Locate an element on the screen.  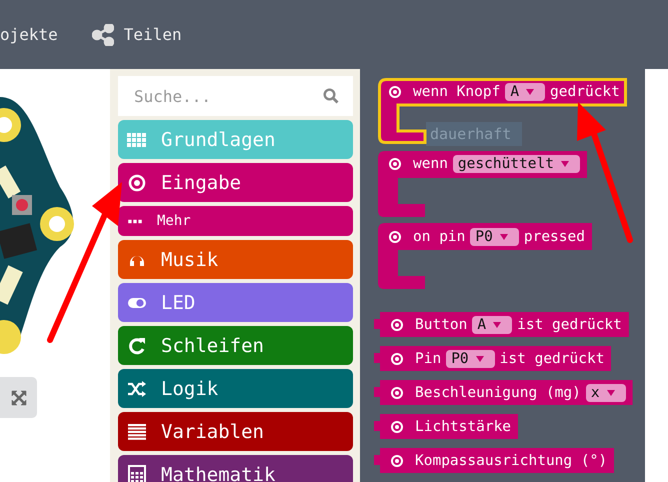
reporter-block: Lichtstärke is located at coordinates (446, 427).